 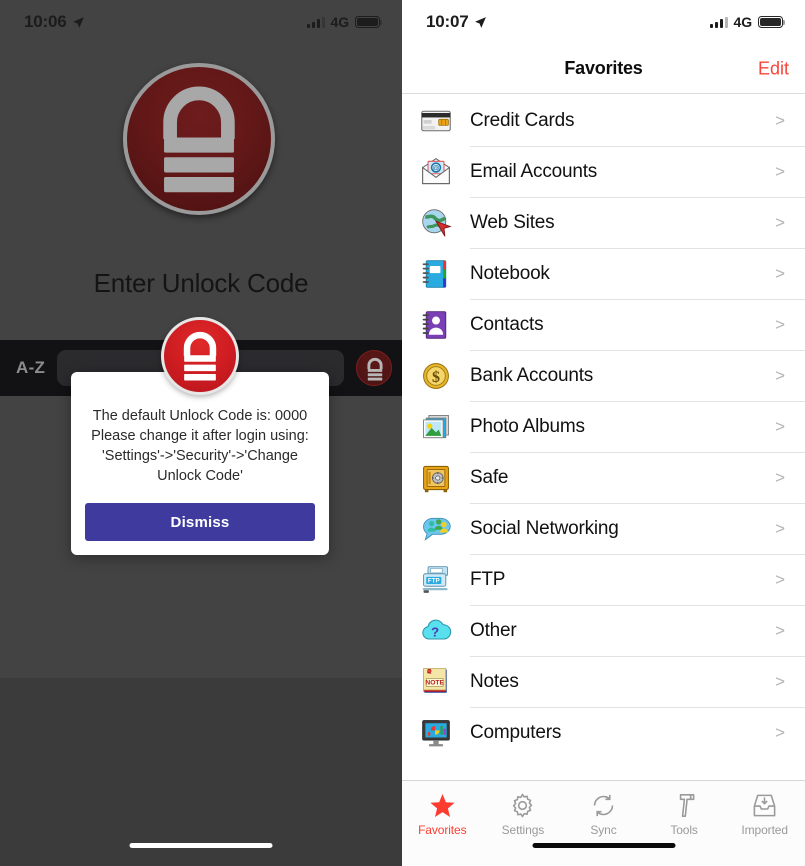 I want to click on dismiss-button: Dismiss, so click(x=200, y=522).